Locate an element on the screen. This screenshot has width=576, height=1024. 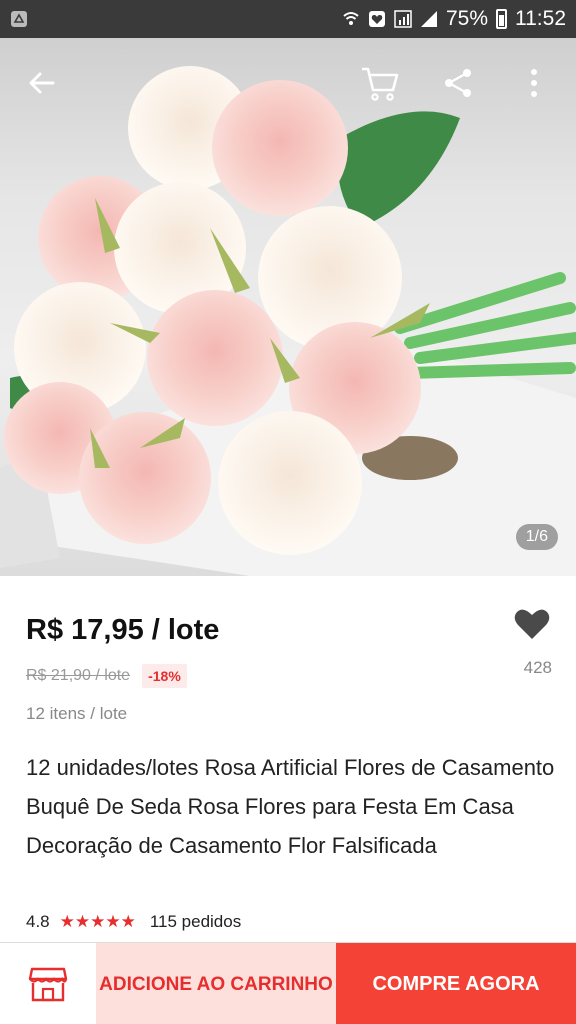
add-to-cart-button: ADICIONE AO CARRINHO is located at coordinates (216, 983).